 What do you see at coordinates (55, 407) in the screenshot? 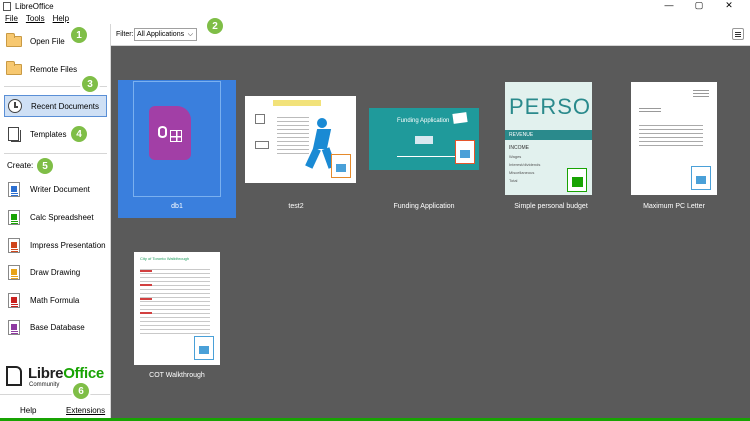
I see `sidebar-footer: Help Extensions` at bounding box center [55, 407].